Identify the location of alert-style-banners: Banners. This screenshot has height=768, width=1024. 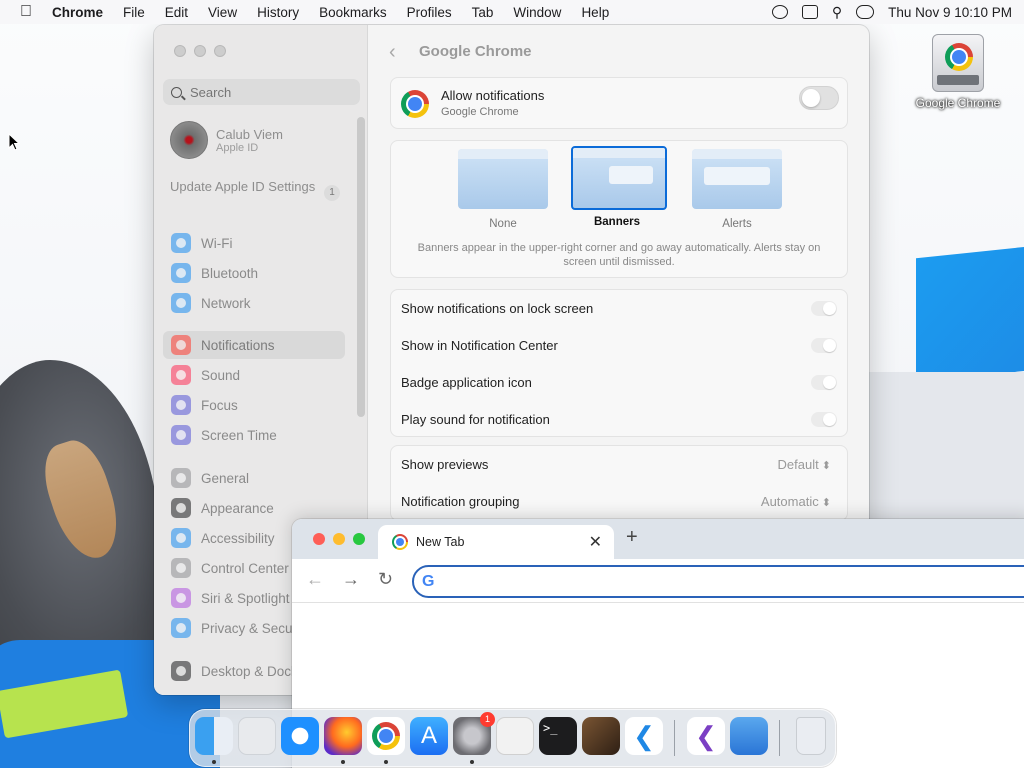
(619, 187).